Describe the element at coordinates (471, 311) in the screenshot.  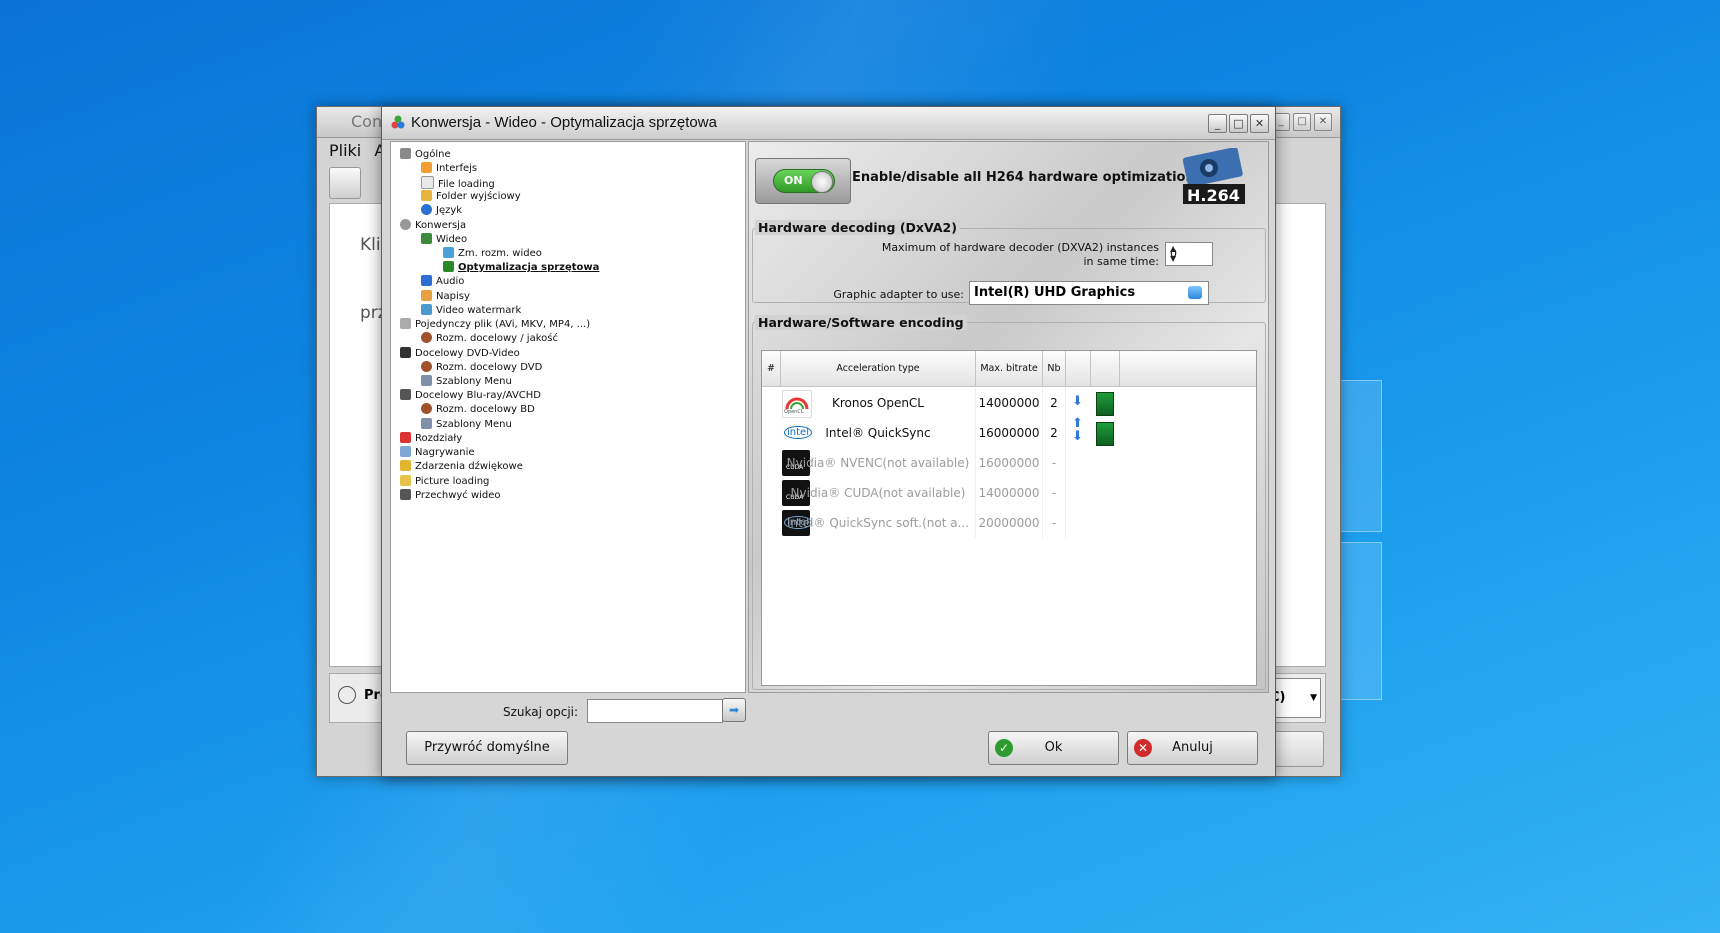
I see `tree-item-video-watermark: Video watermark` at that location.